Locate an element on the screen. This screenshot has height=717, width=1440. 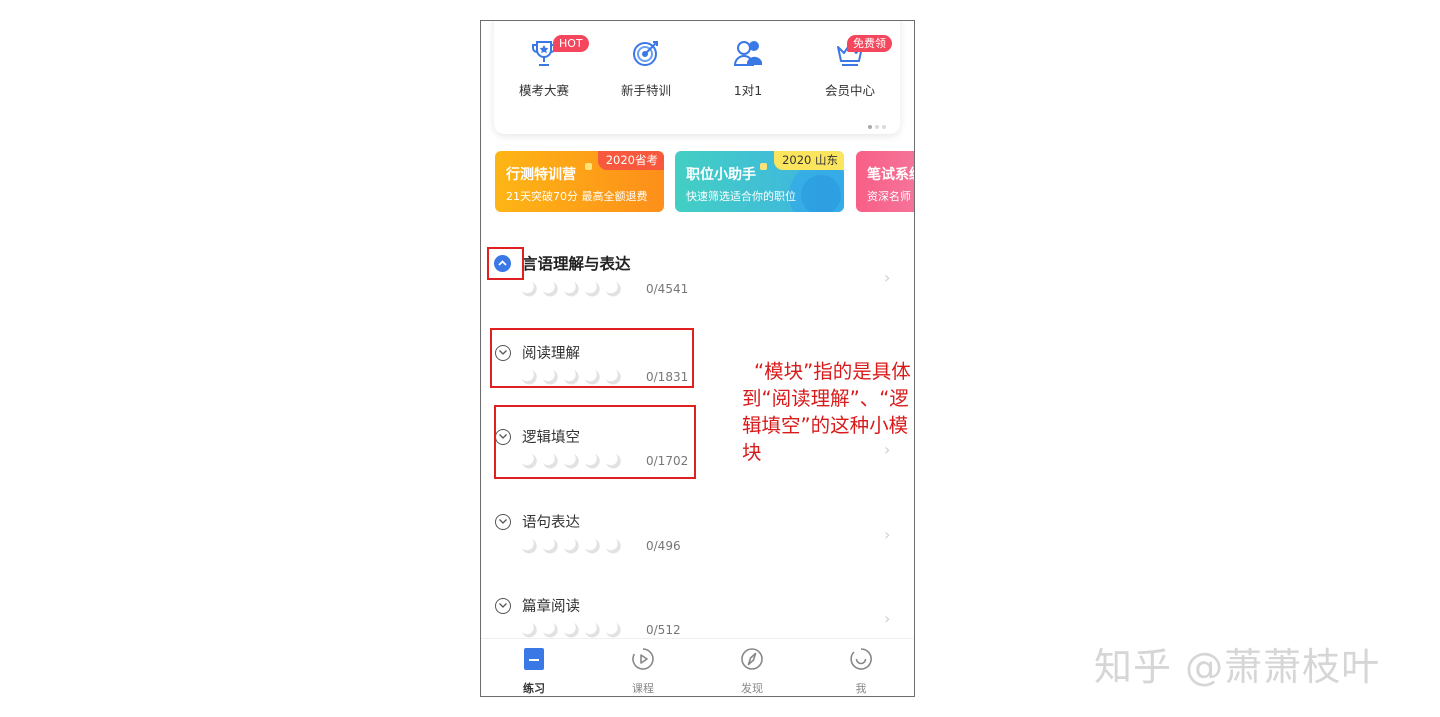
module-title: 语句表达 is located at coordinates (551, 523).